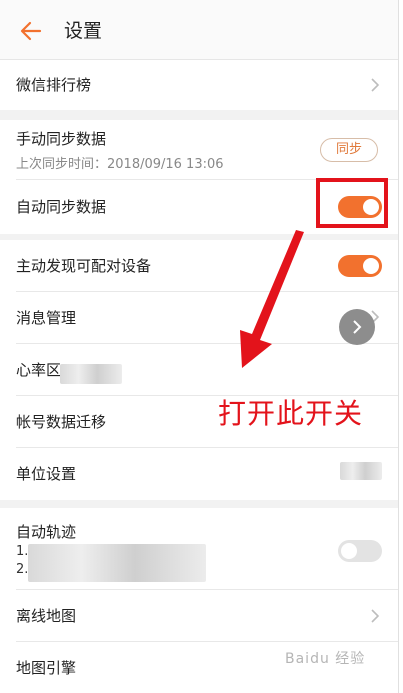 The width and height of the screenshot is (403, 693). Describe the element at coordinates (207, 266) in the screenshot. I see `row-discover-devices: 主动发现可配对设备` at that location.